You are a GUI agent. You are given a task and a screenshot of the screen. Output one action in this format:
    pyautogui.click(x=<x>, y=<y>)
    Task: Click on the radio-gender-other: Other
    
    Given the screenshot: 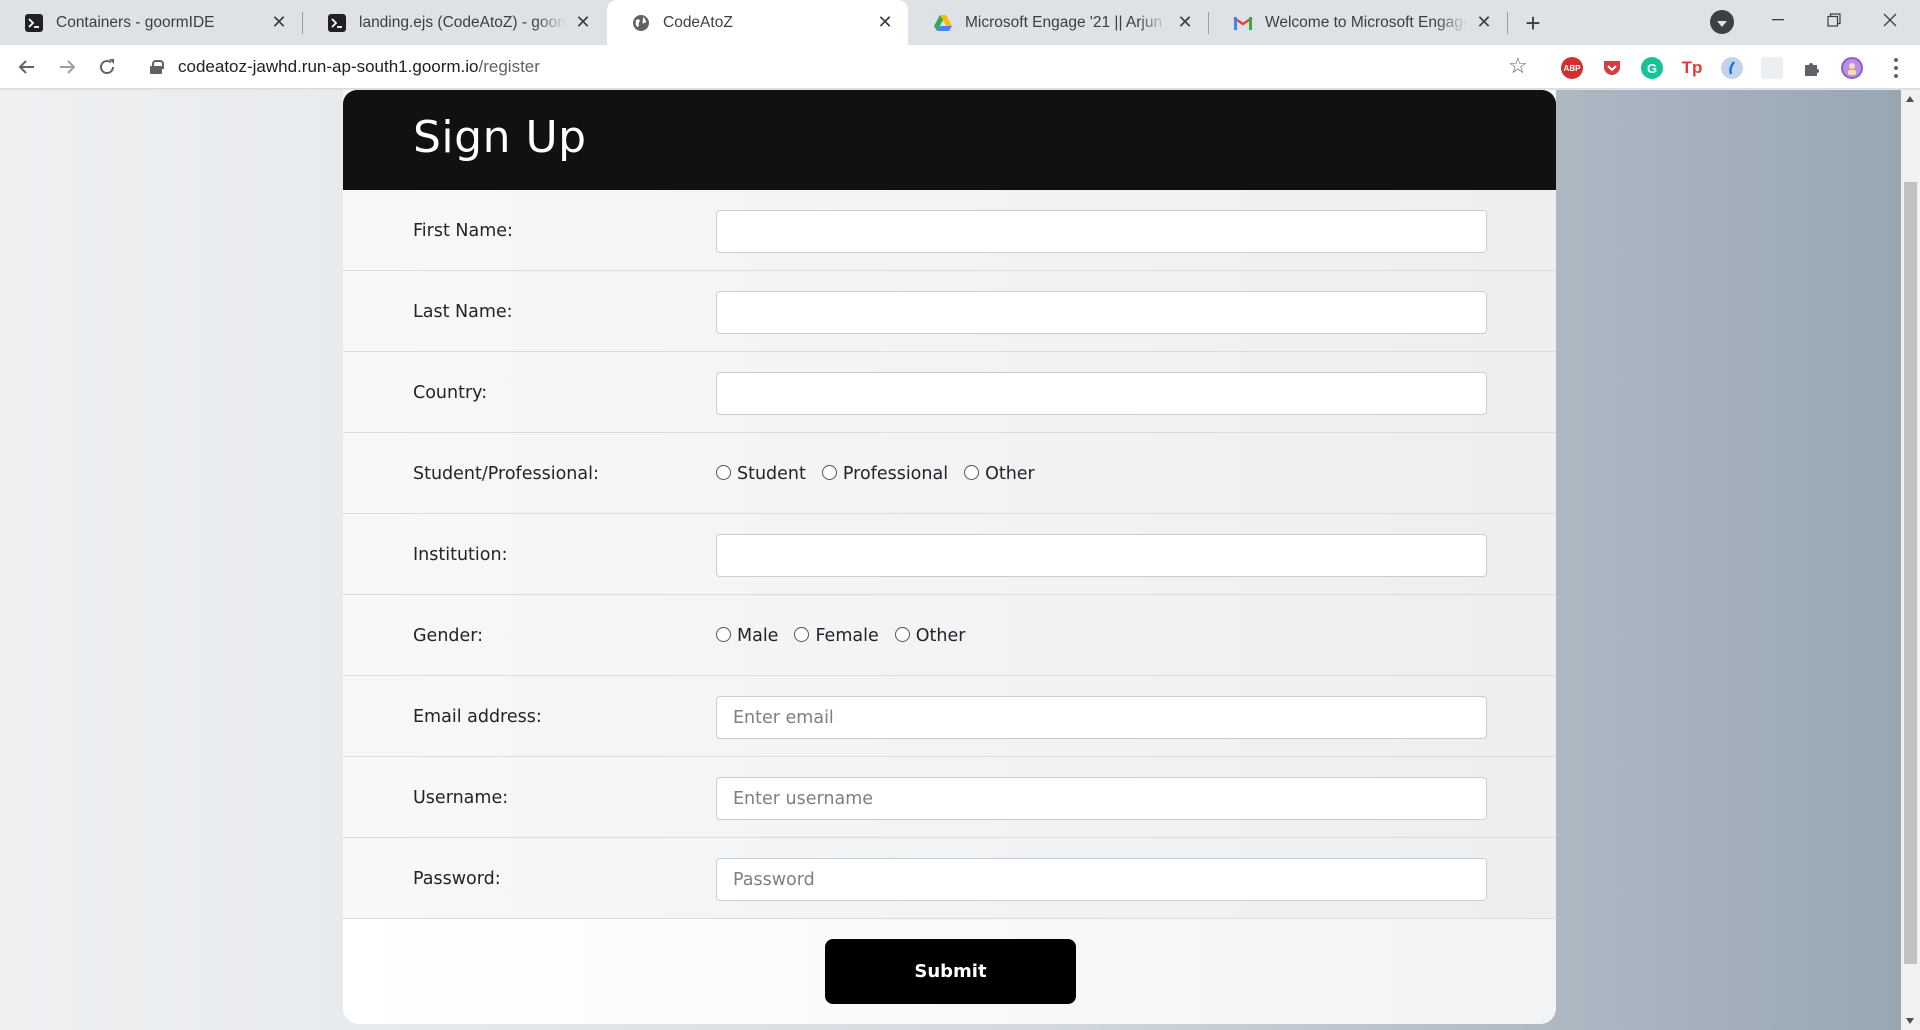 What is the action you would take?
    pyautogui.click(x=930, y=635)
    